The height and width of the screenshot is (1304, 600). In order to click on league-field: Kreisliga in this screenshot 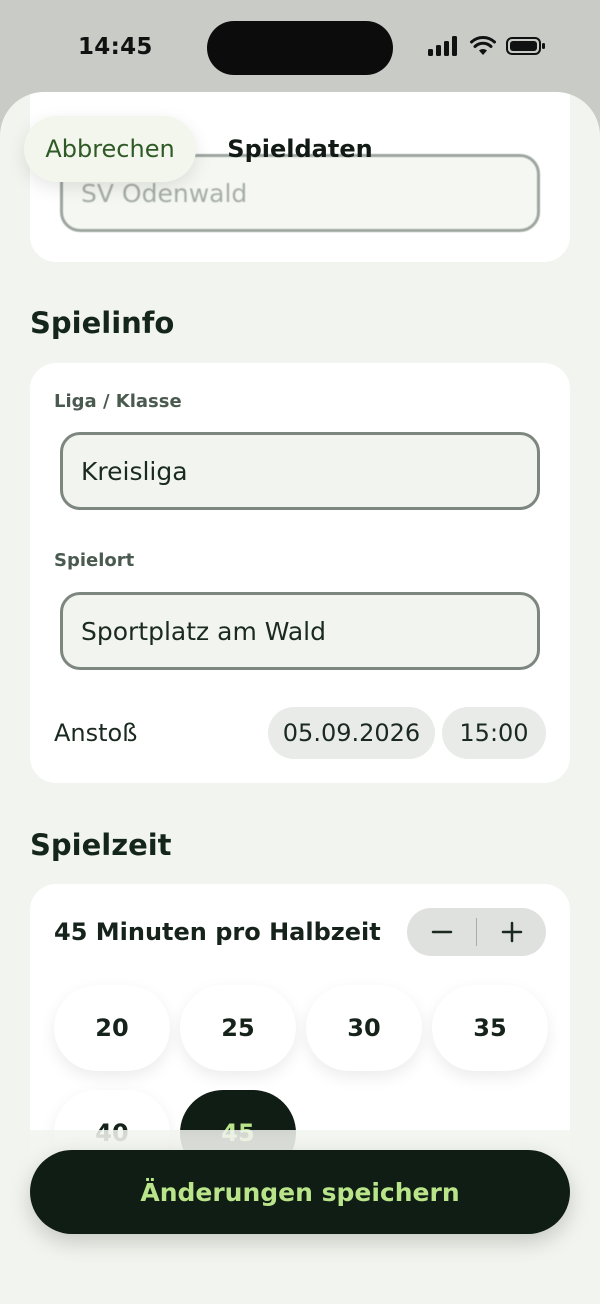, I will do `click(300, 471)`.